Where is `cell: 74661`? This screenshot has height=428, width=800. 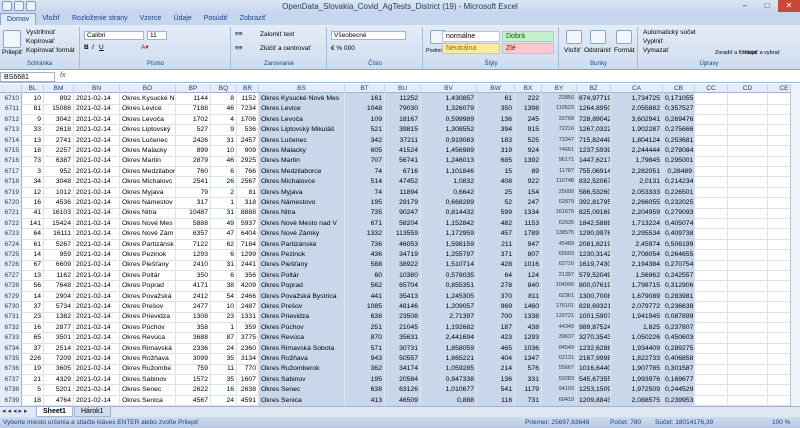
cell: 74661 is located at coordinates (559, 150).